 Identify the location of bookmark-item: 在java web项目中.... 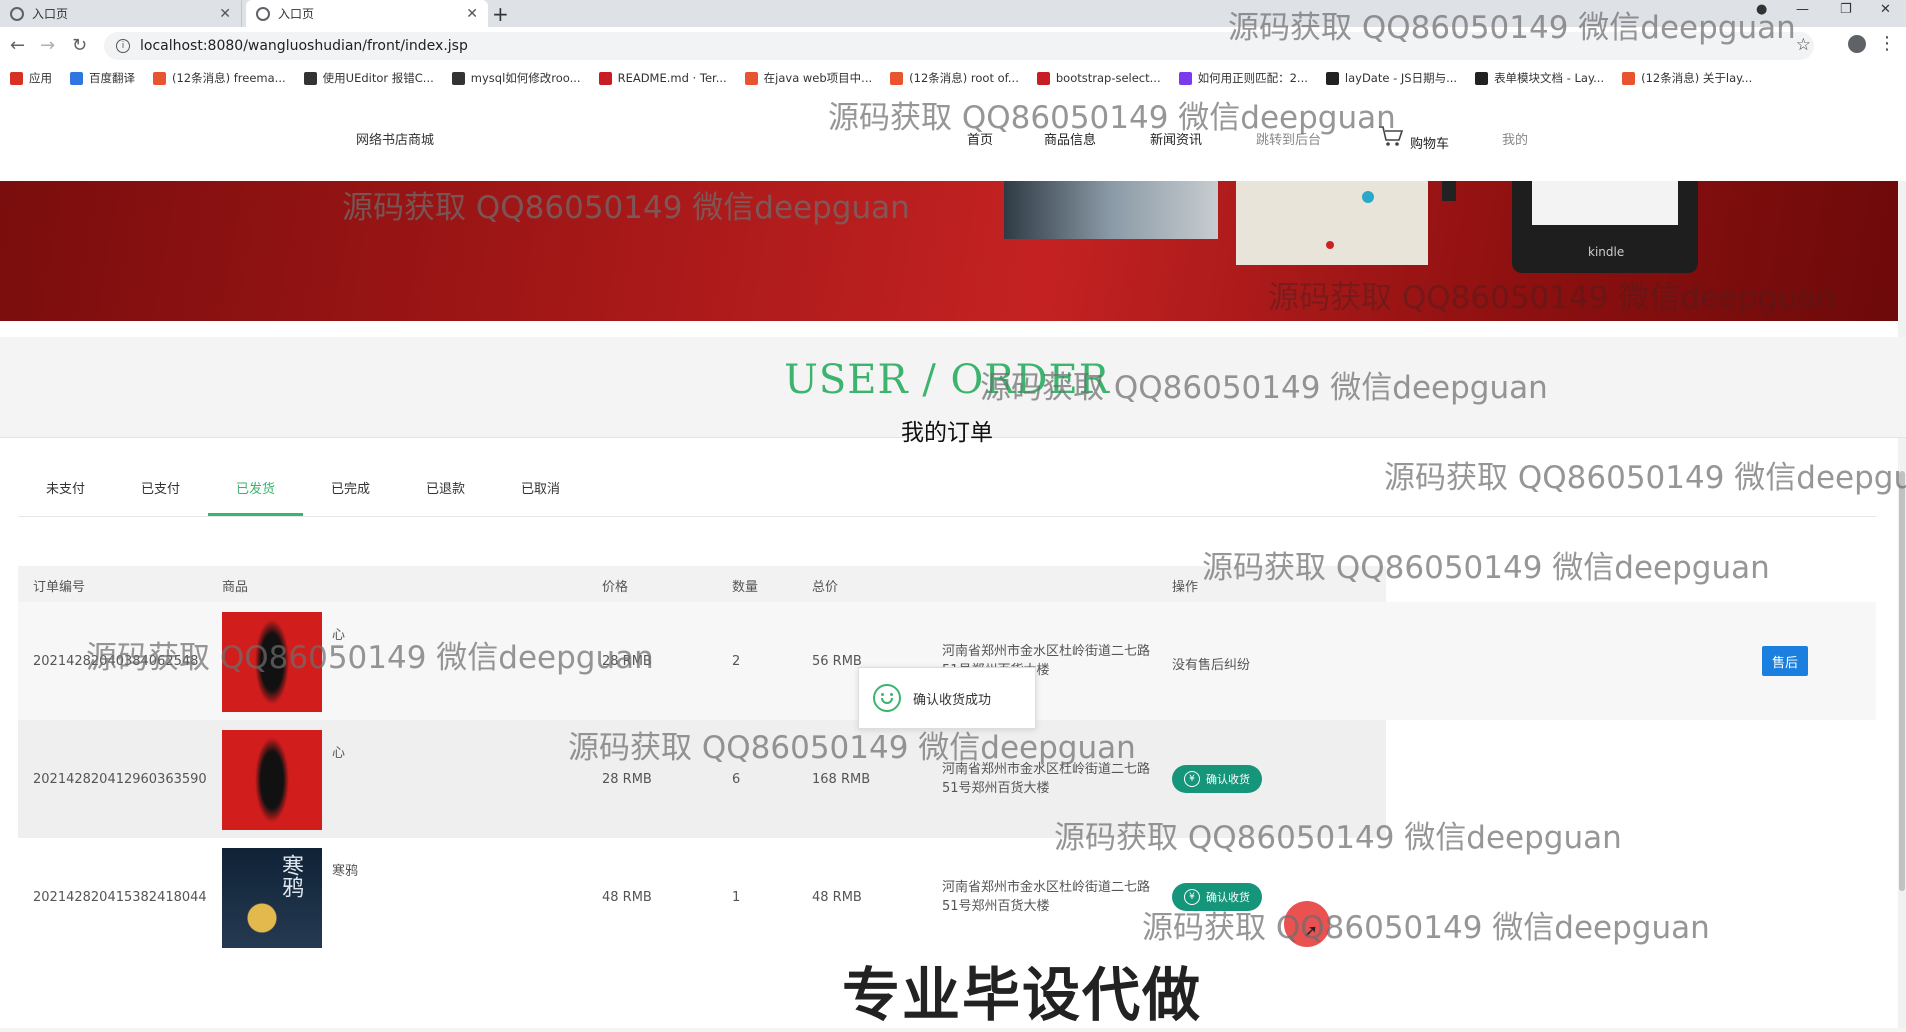
(808, 78).